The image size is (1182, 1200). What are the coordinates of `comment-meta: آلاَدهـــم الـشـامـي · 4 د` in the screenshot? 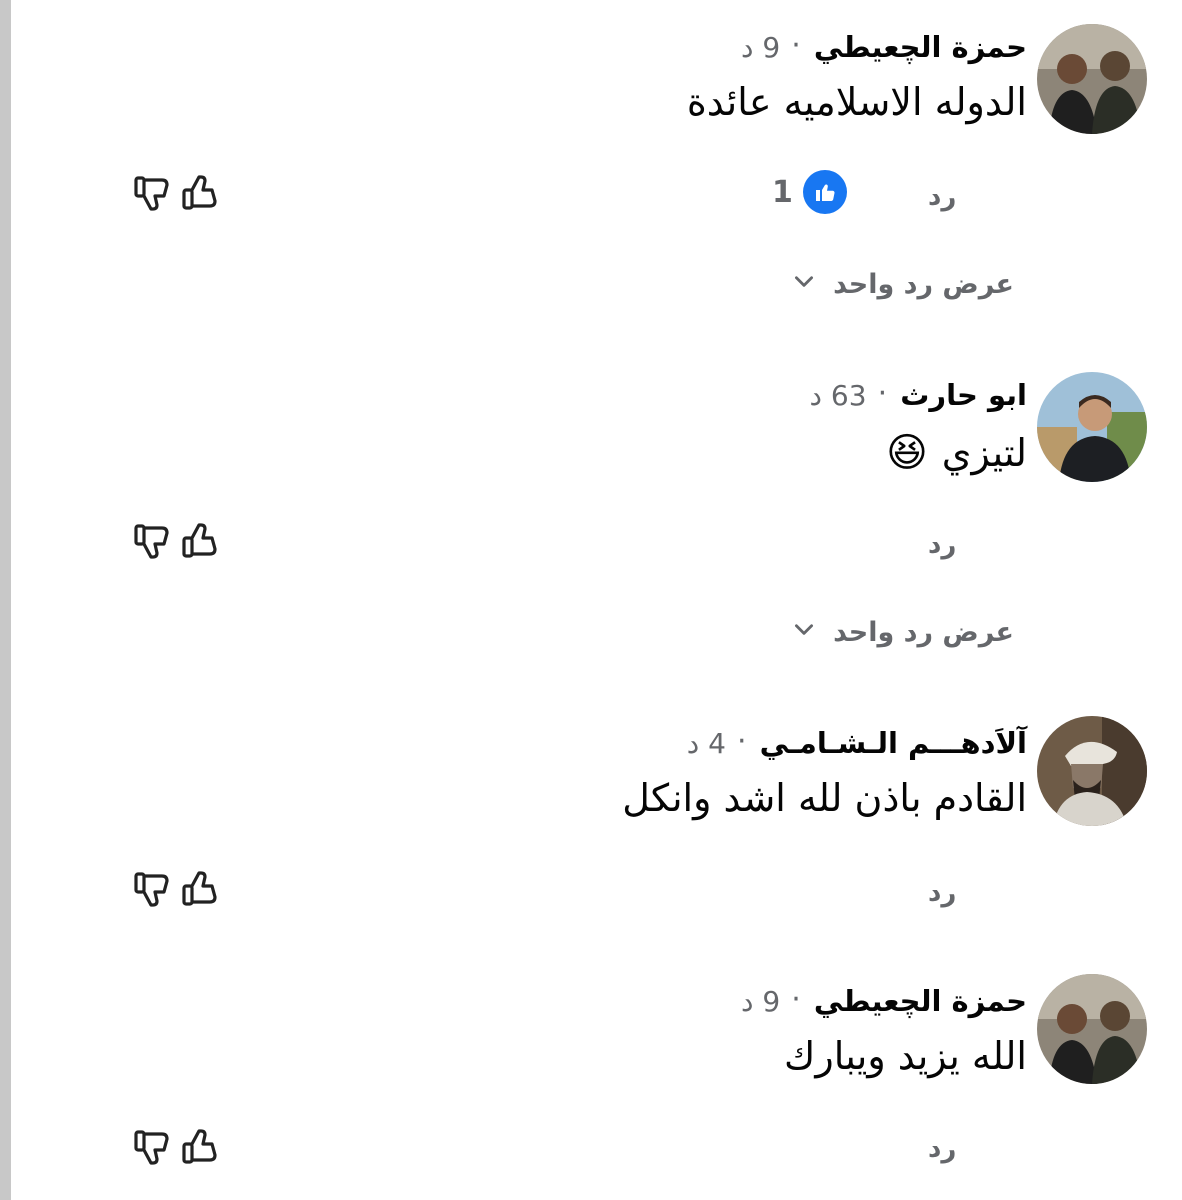 It's located at (857, 742).